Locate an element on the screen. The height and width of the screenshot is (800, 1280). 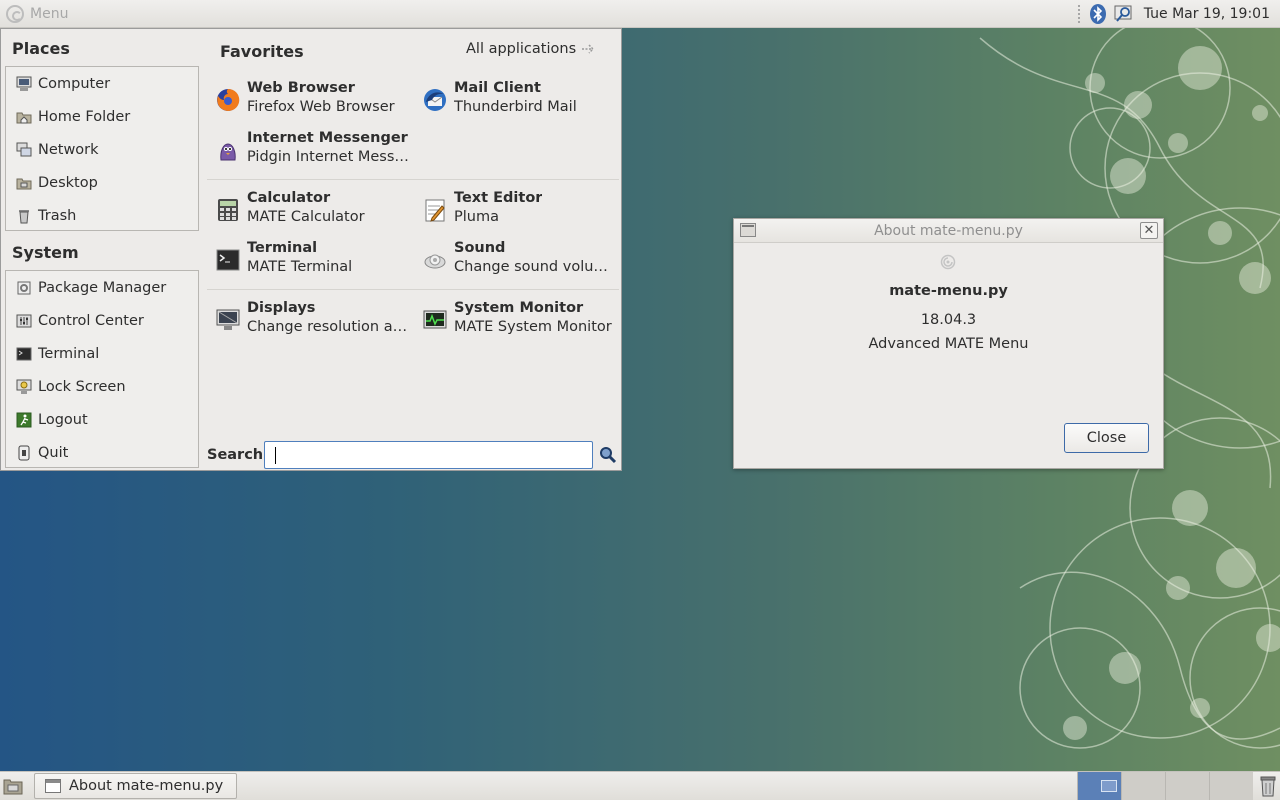
text-editor-icon is located at coordinates (435, 210).